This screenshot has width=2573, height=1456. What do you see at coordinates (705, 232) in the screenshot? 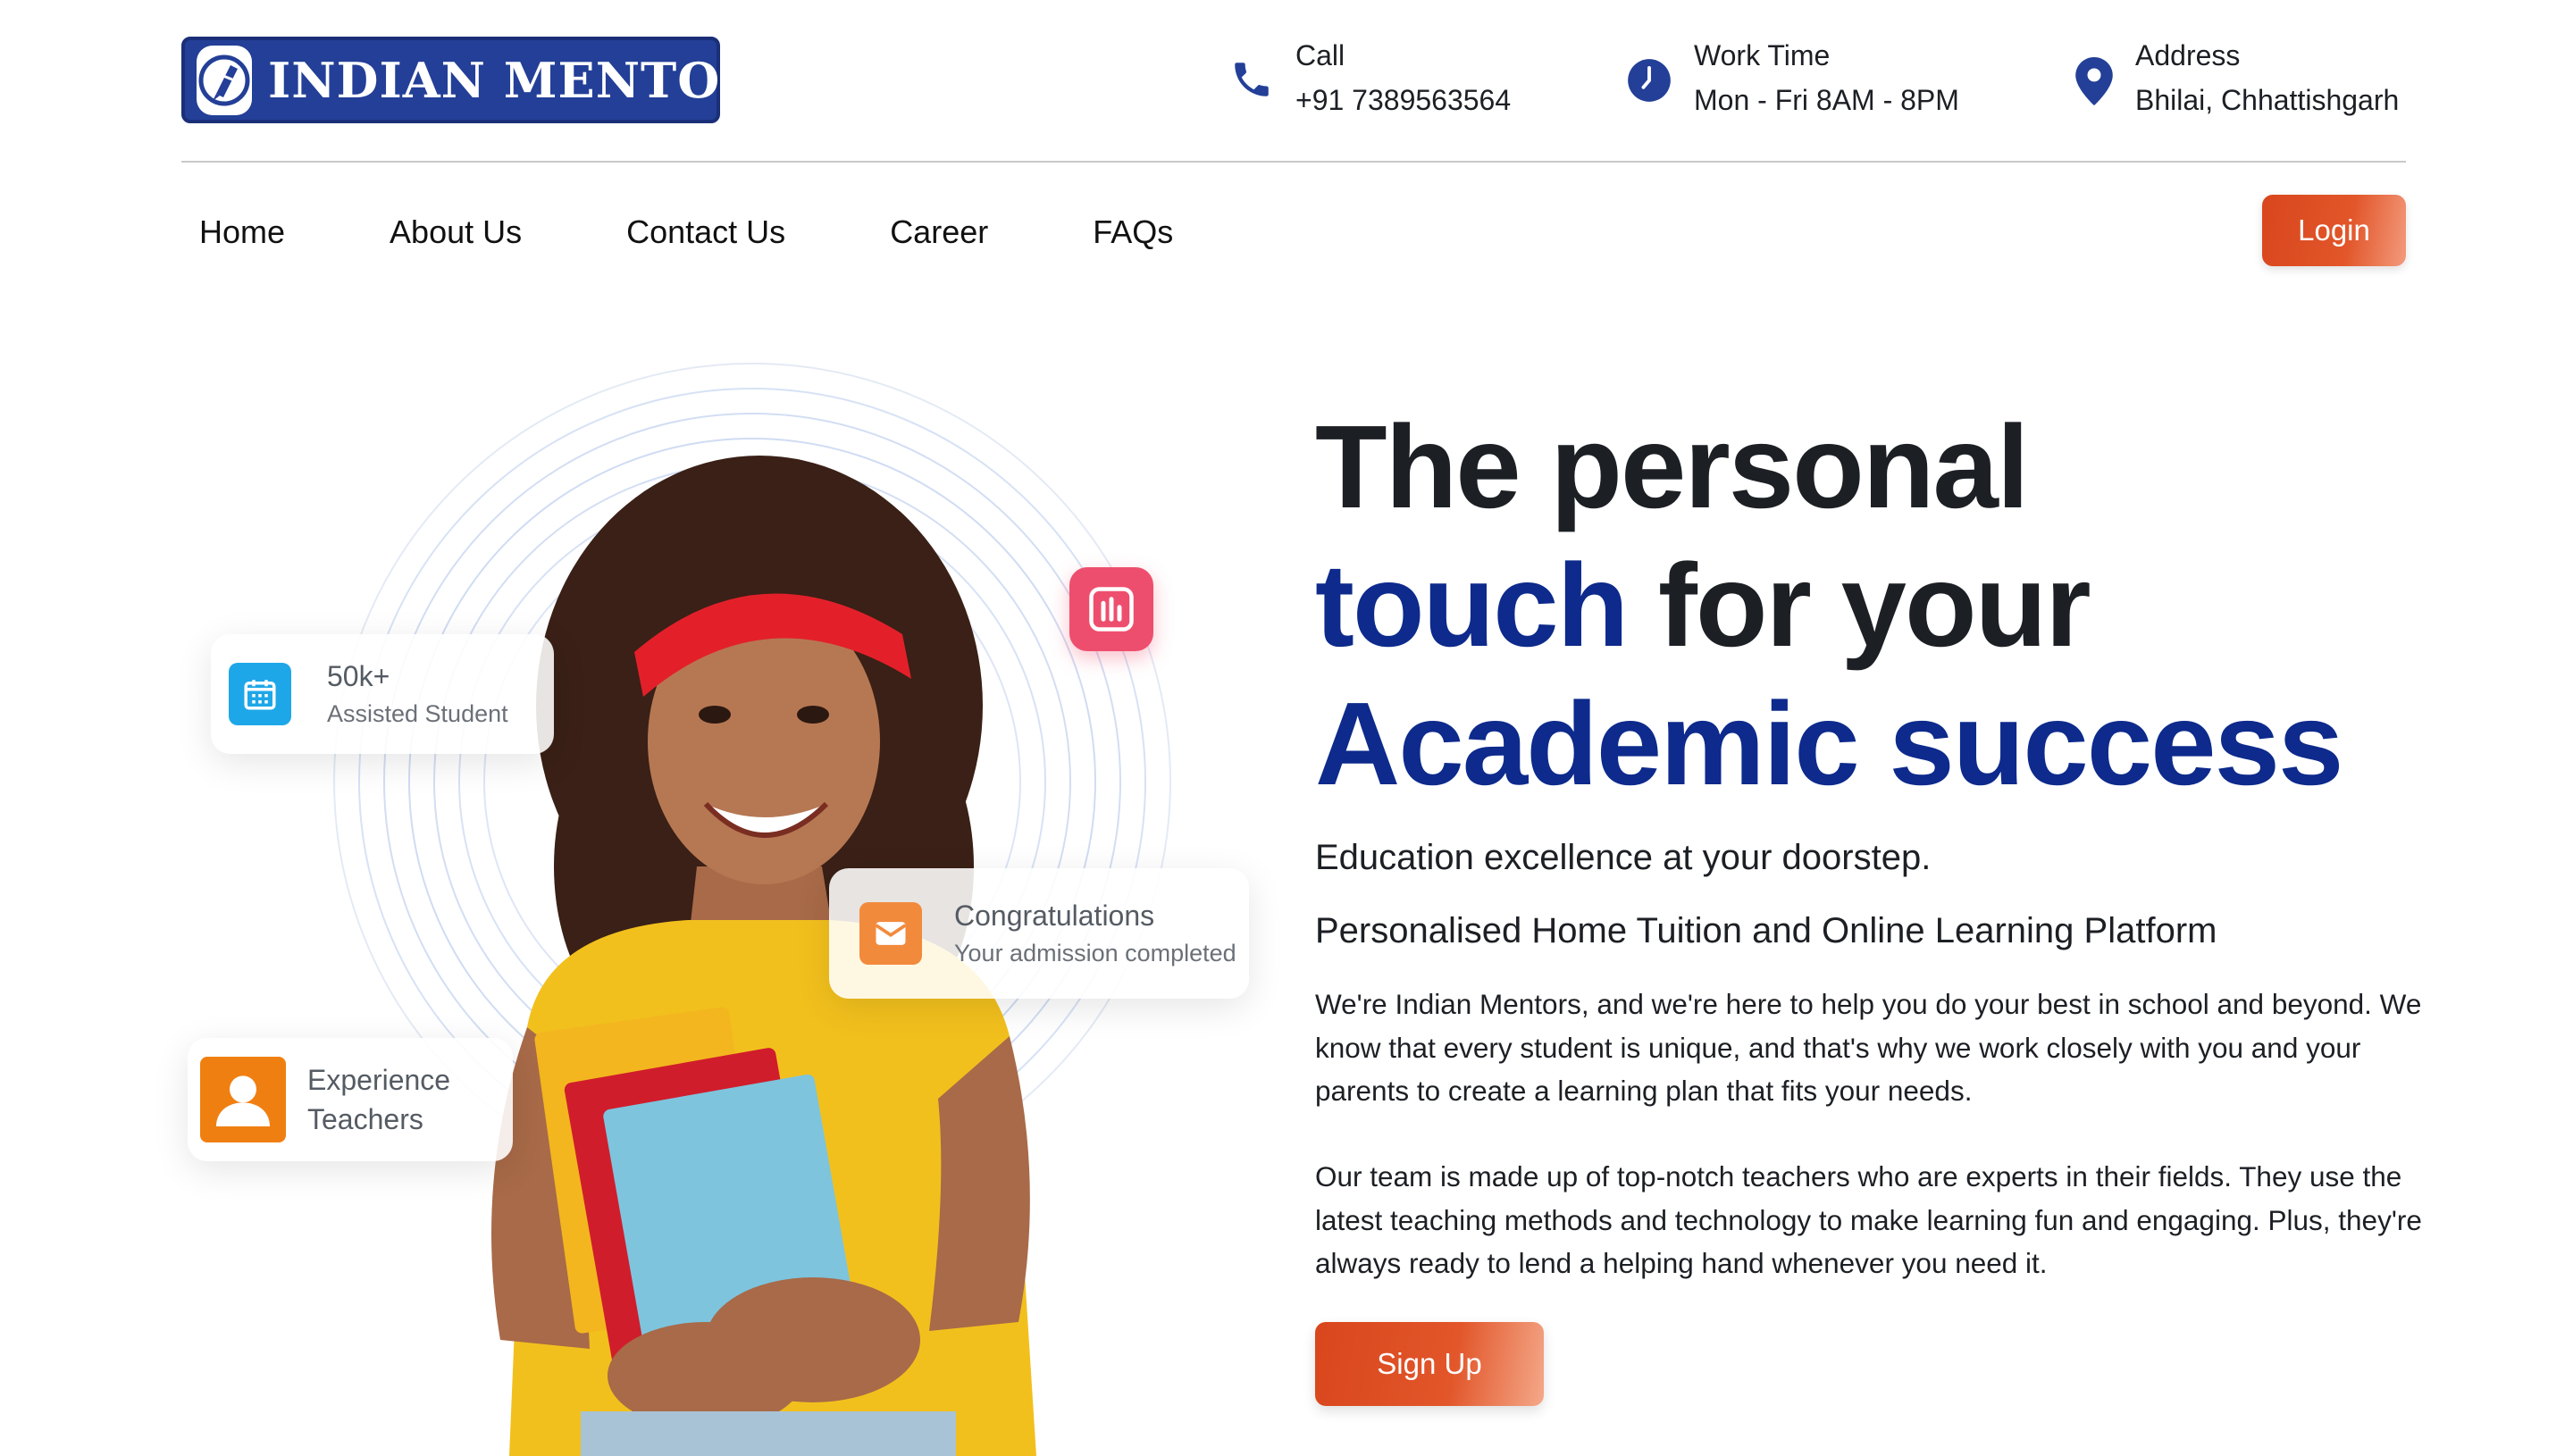
I see `nav-contact-us: Contact Us` at bounding box center [705, 232].